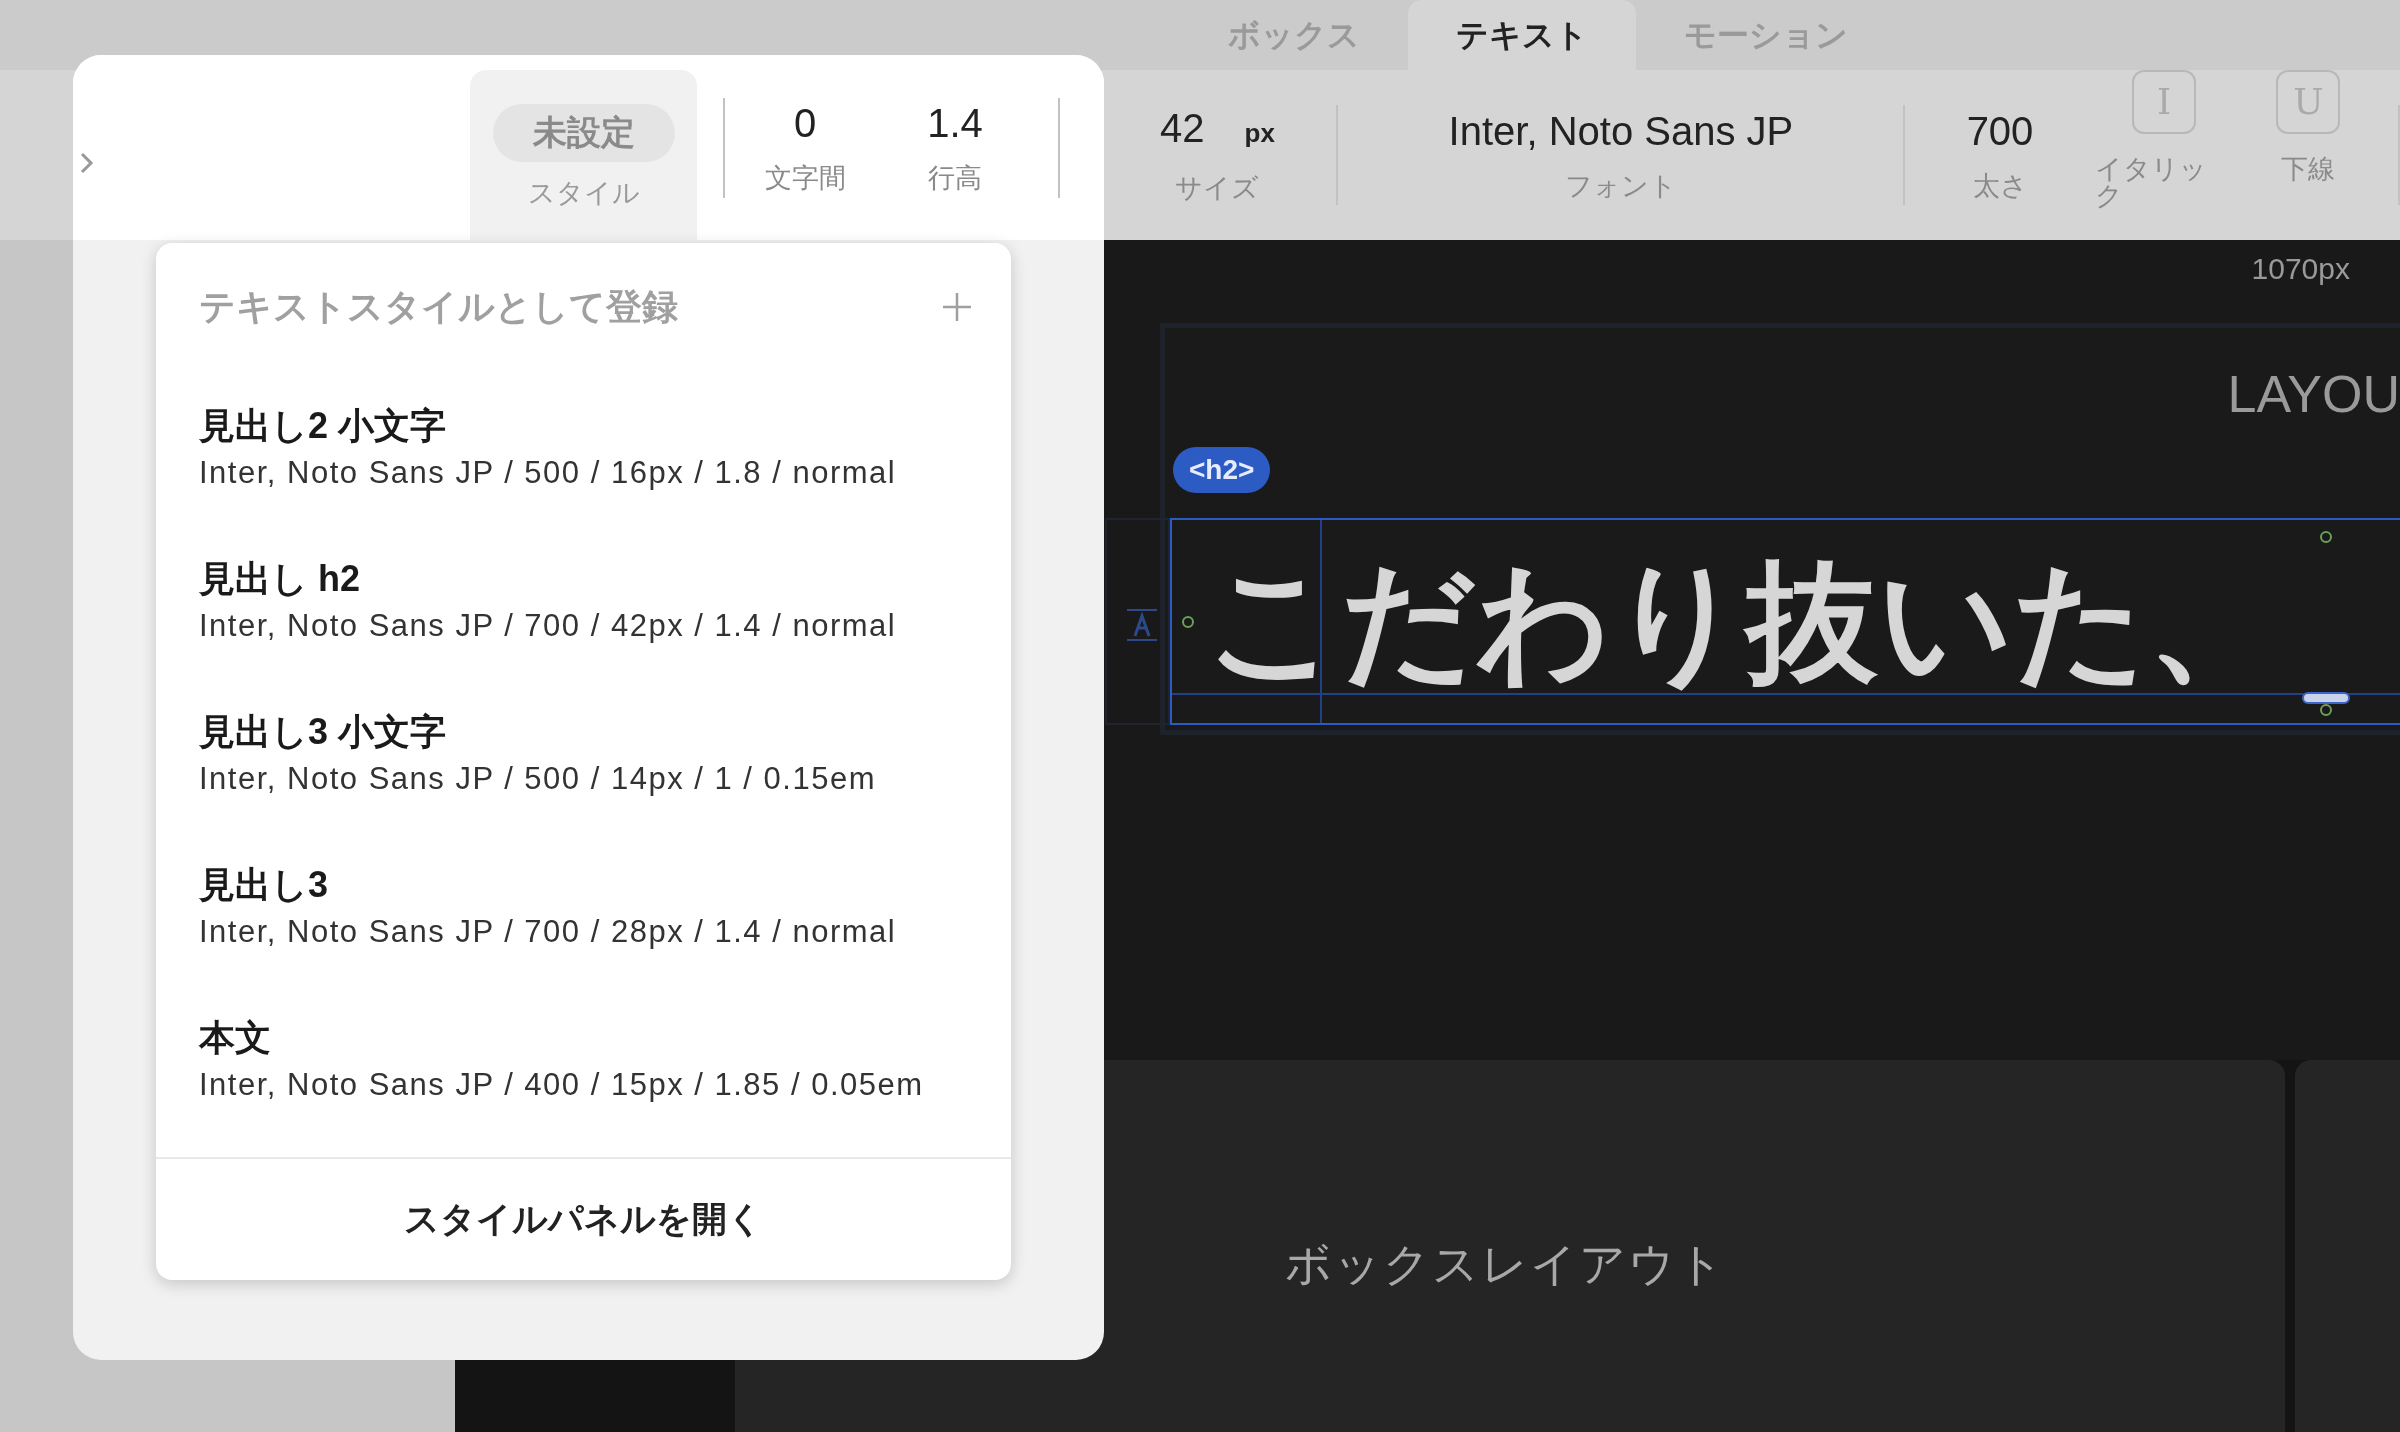  Describe the element at coordinates (805, 178) in the screenshot. I see `field-label: 文字間` at that location.